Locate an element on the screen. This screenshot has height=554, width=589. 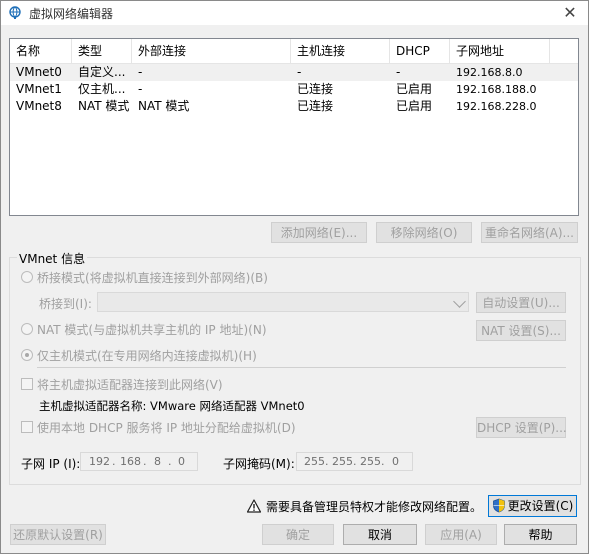
cell-host: - is located at coordinates (299, 72).